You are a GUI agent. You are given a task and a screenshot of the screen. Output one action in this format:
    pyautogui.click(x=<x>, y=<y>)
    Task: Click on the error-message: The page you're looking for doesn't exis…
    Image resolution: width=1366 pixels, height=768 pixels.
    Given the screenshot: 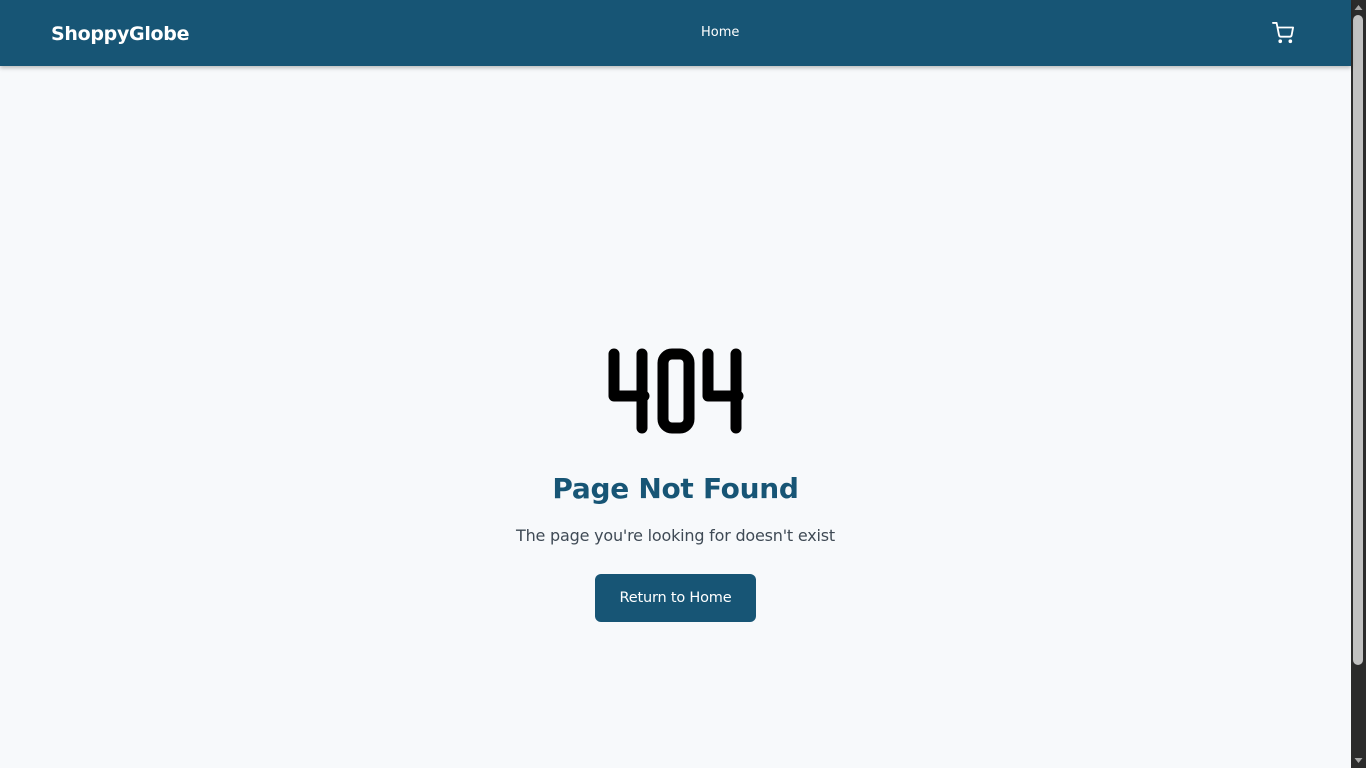 What is the action you would take?
    pyautogui.click(x=675, y=535)
    